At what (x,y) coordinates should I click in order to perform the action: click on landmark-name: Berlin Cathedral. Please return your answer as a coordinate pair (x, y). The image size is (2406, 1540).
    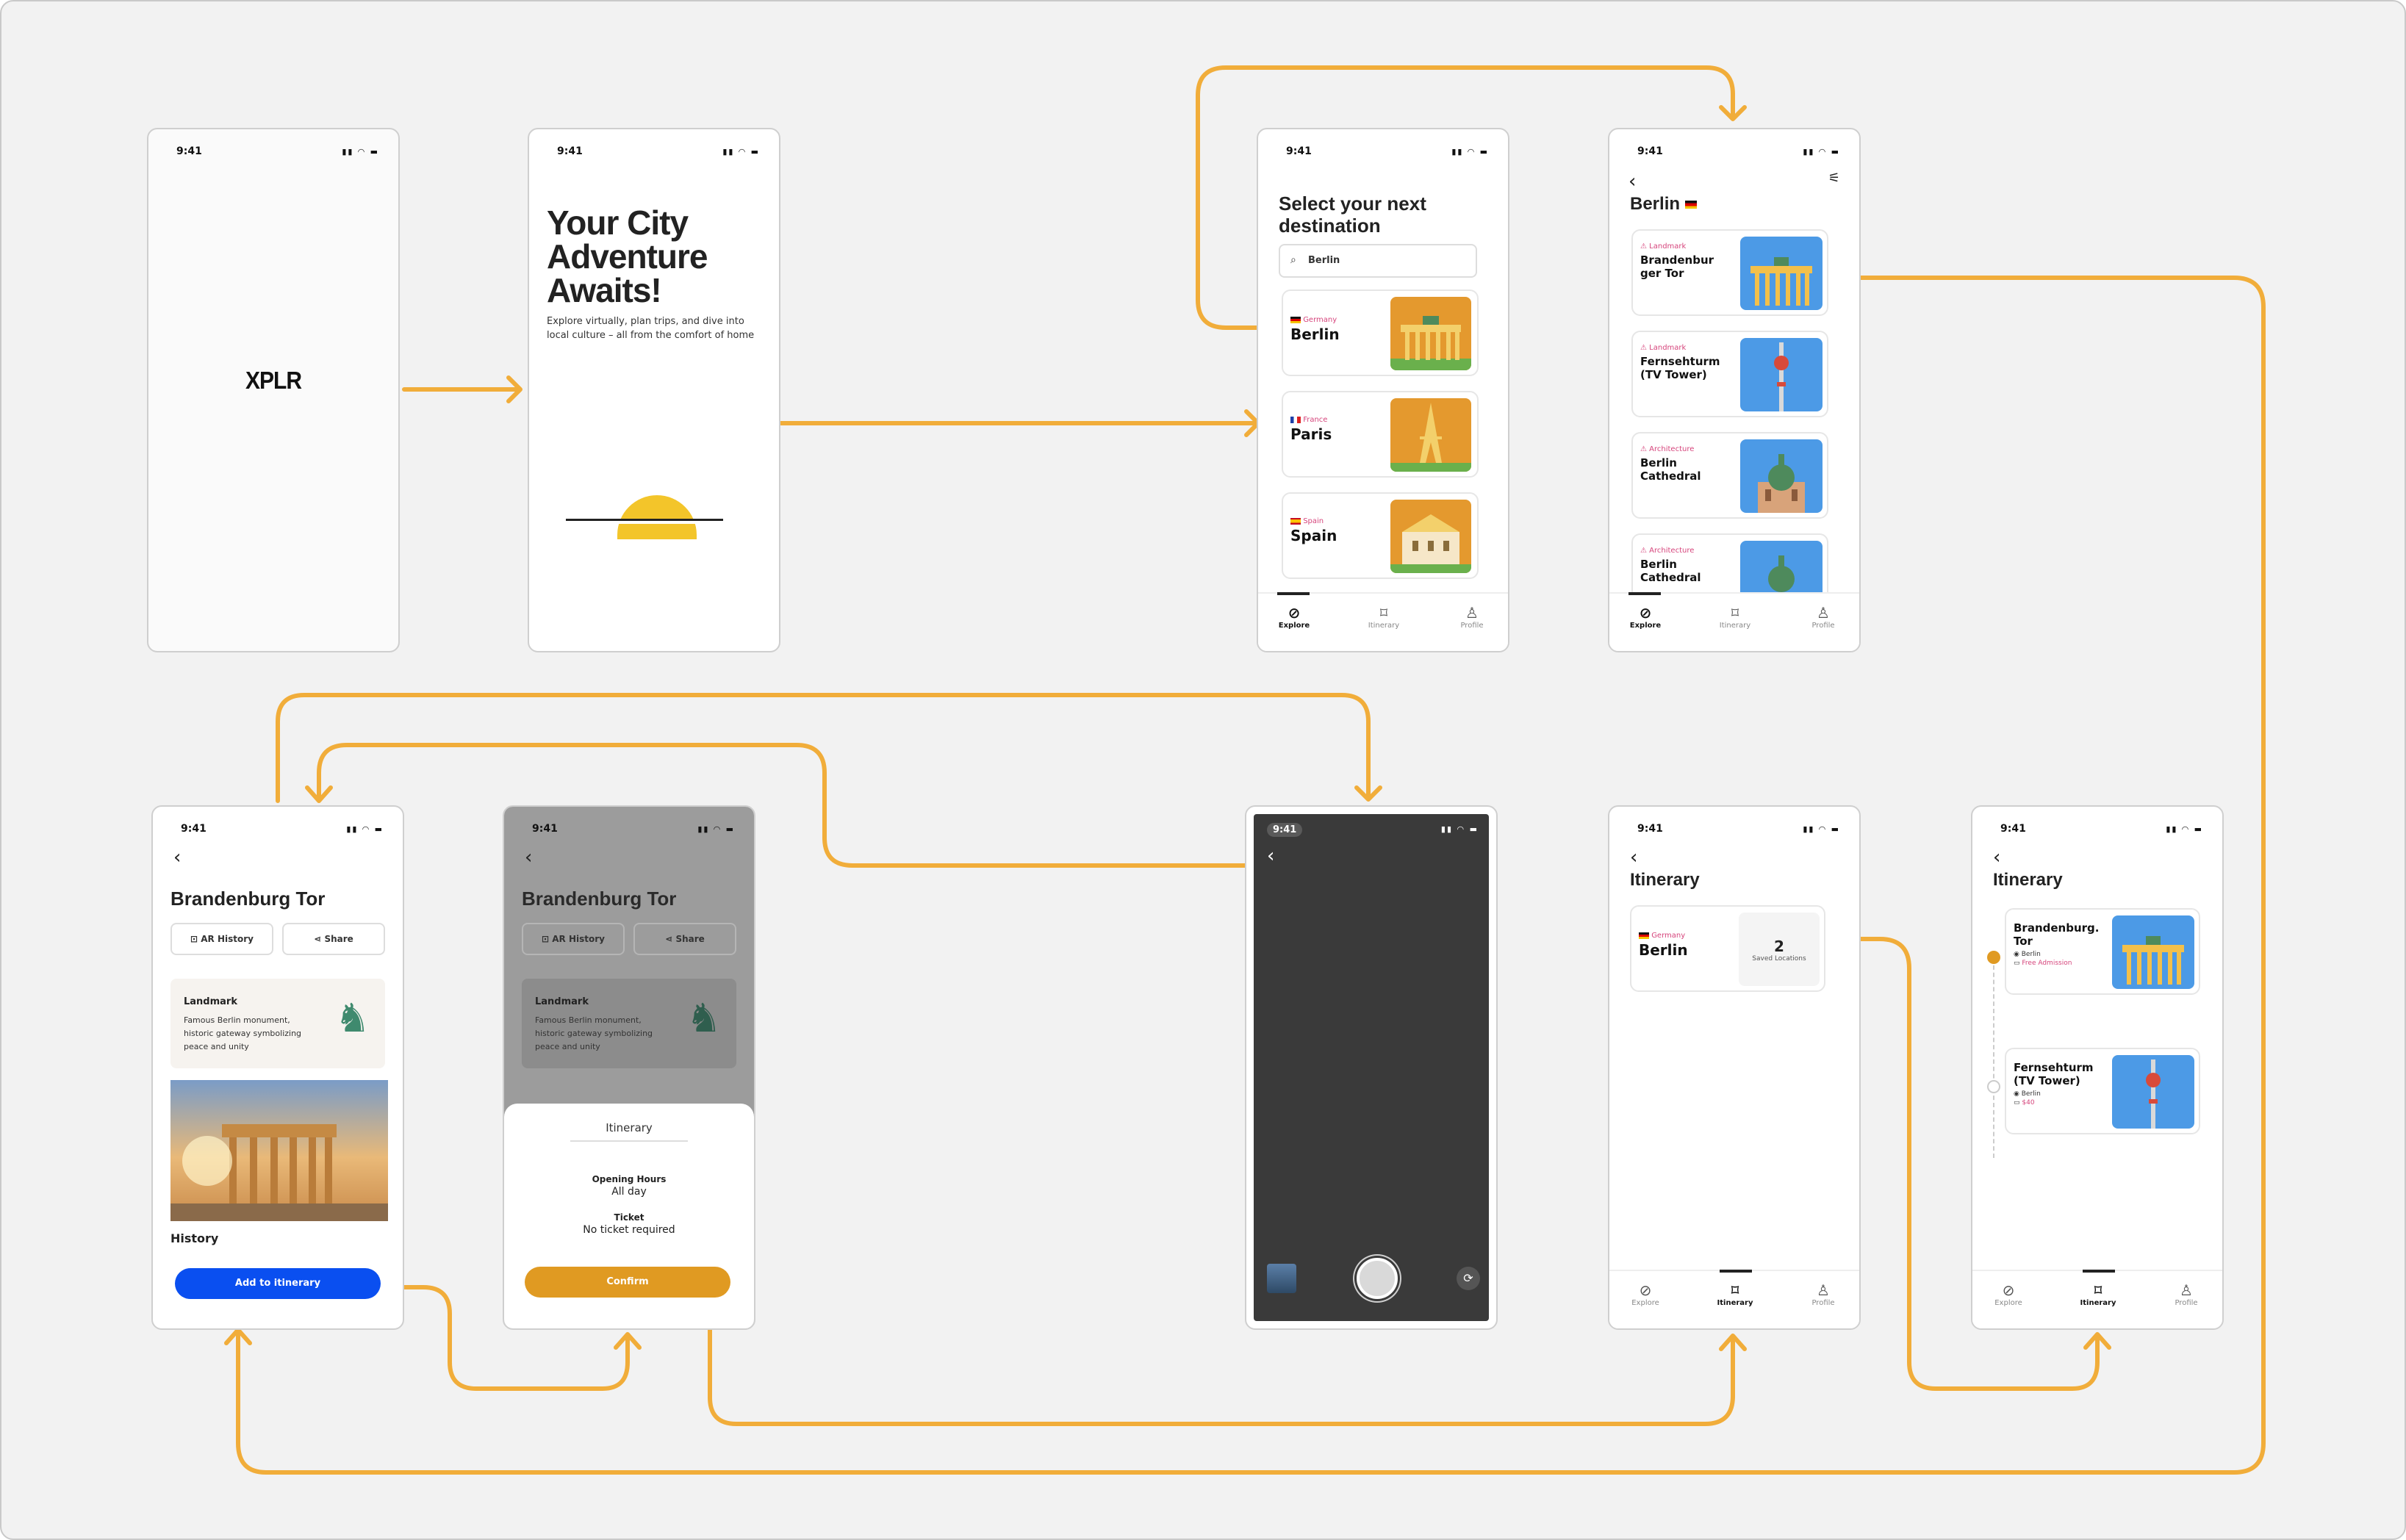
    Looking at the image, I should click on (1670, 571).